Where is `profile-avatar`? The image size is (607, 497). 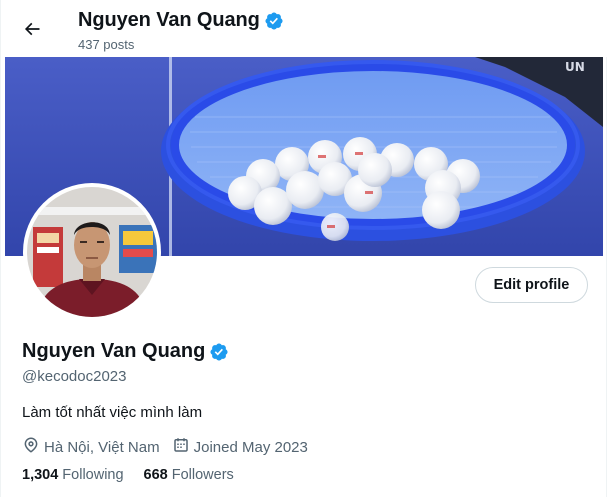 profile-avatar is located at coordinates (92, 252).